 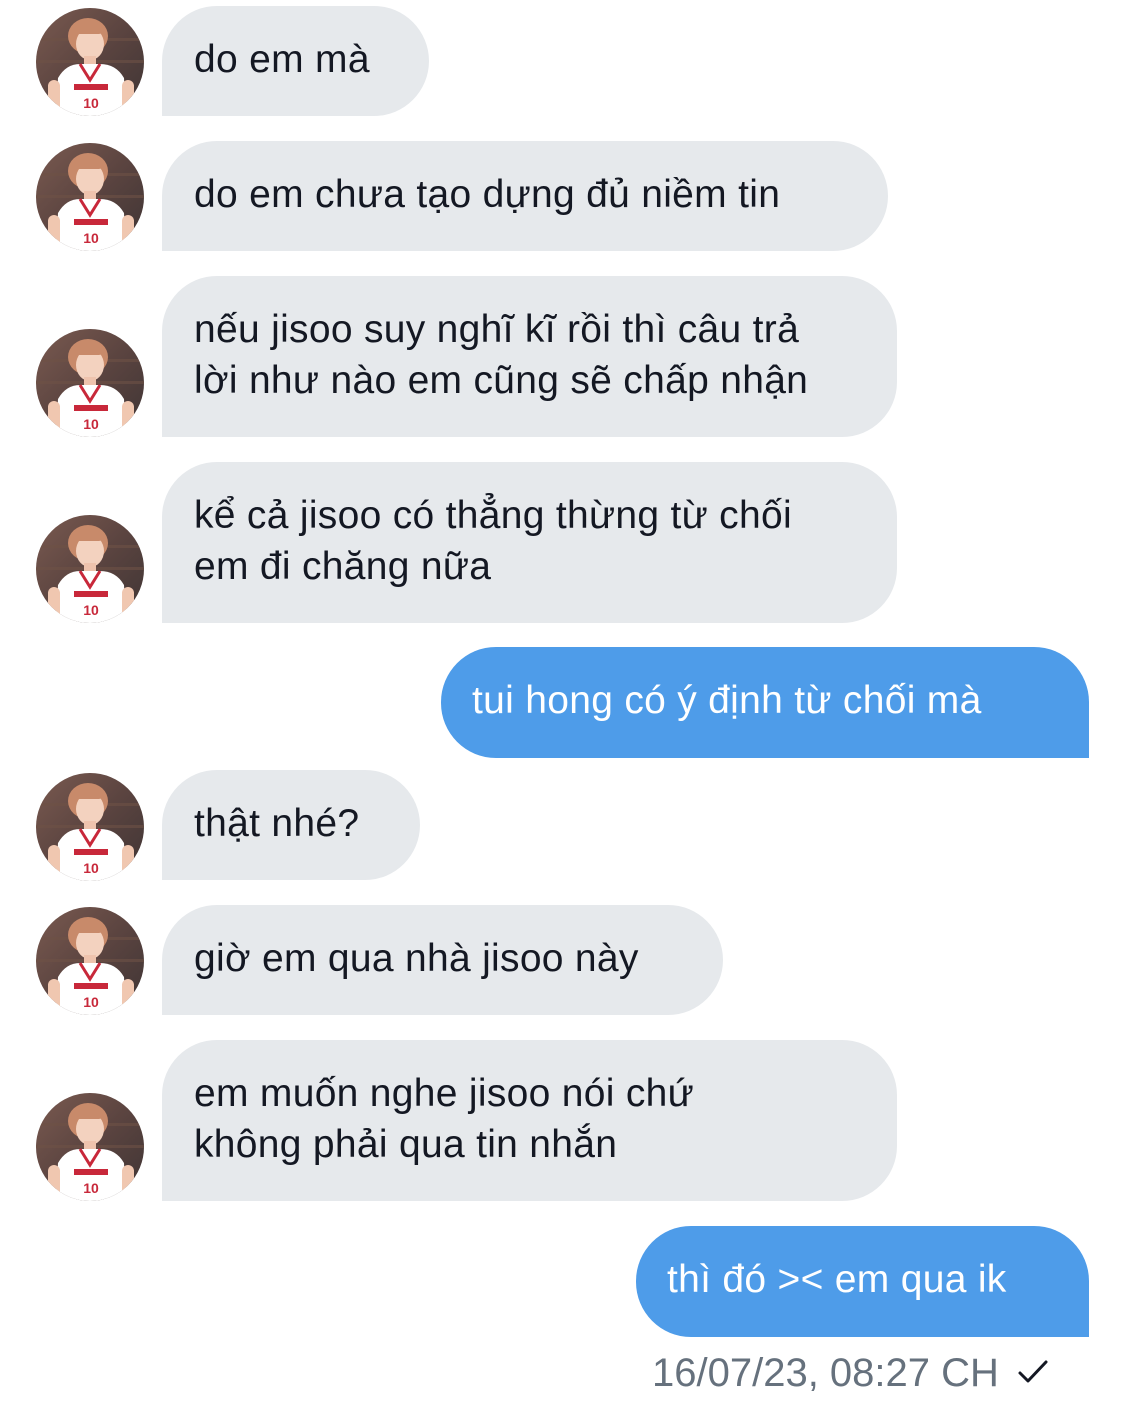 I want to click on incoming-message-bubble: giờ em qua nhà jisoo này, so click(x=442, y=960).